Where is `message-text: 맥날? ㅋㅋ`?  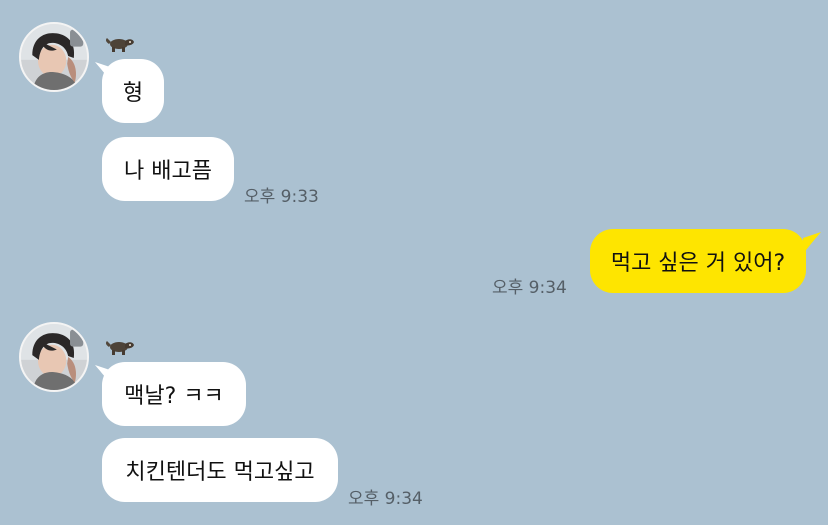 message-text: 맥날? ㅋㅋ is located at coordinates (174, 396).